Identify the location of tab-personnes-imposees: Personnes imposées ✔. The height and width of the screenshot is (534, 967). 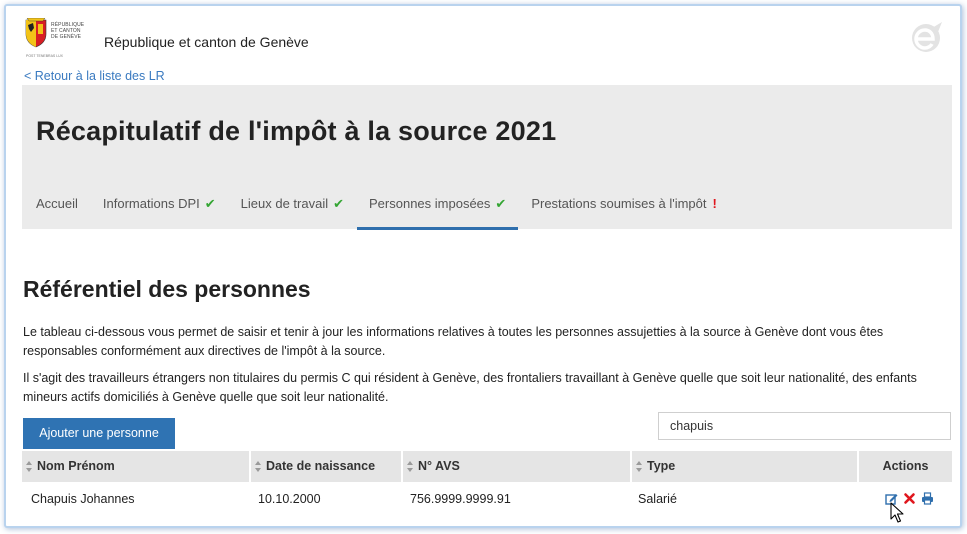
(438, 212).